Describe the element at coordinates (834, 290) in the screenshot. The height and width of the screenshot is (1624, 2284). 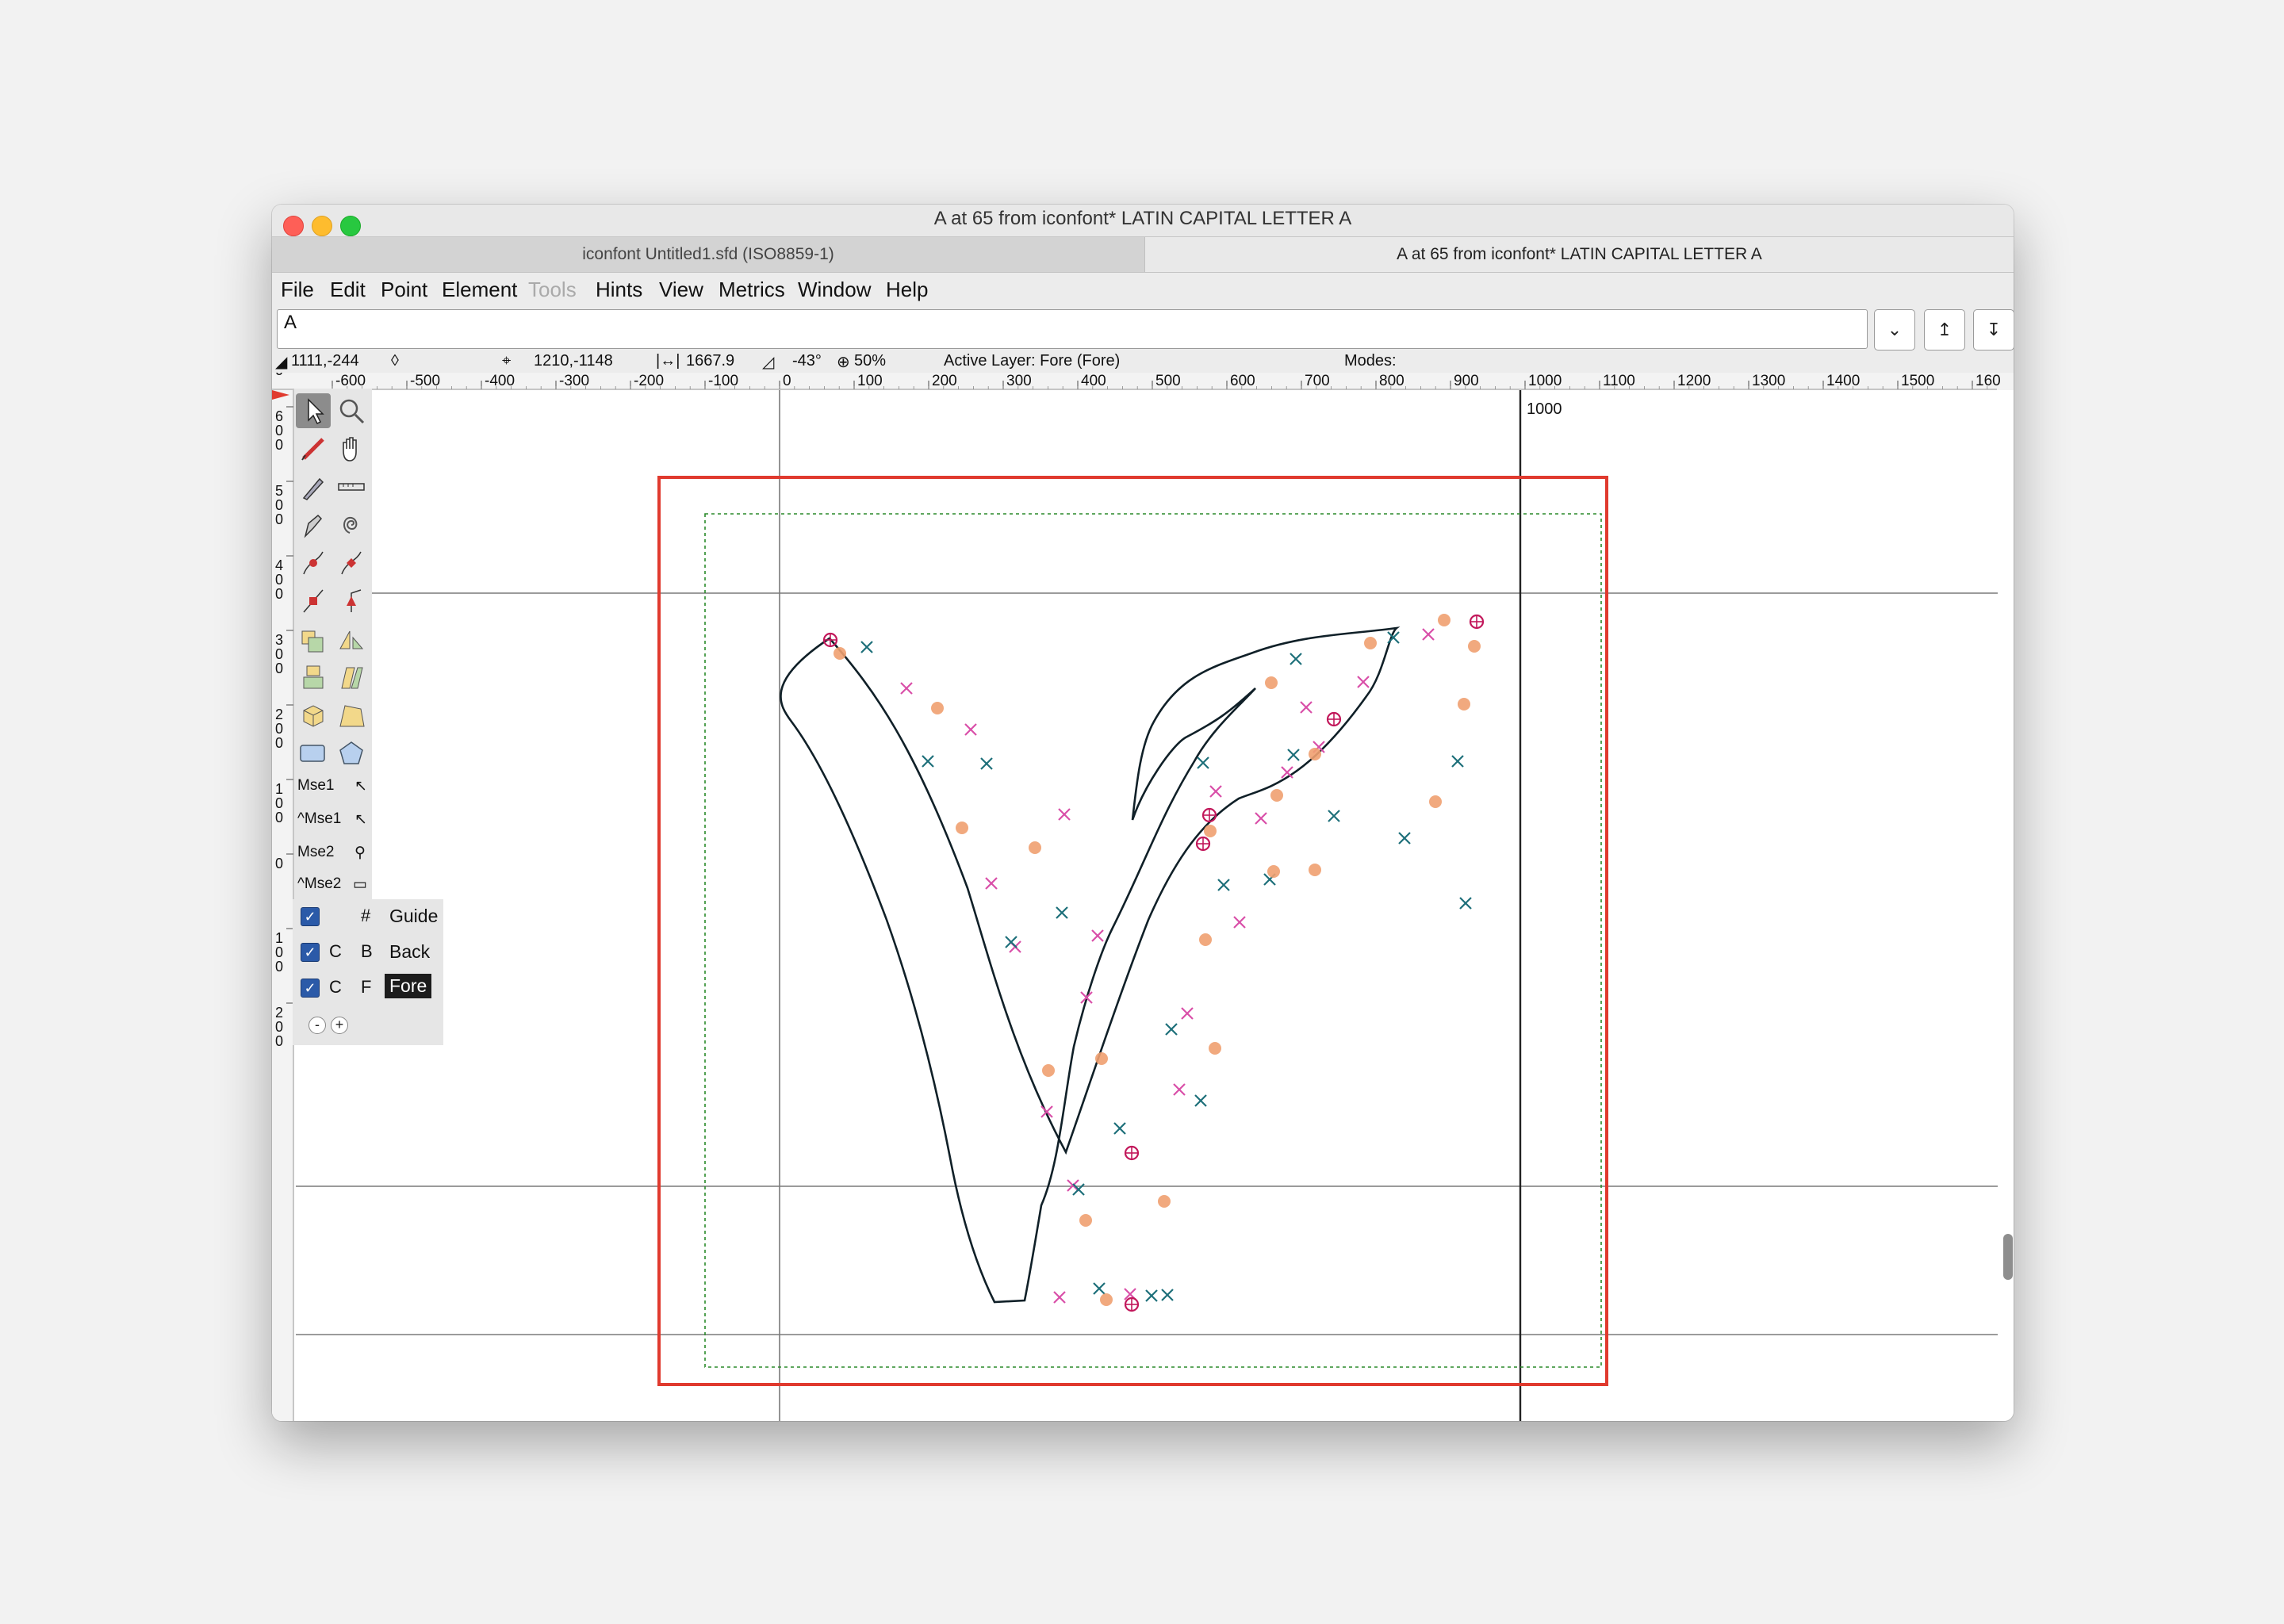
I see `menu-window: Window` at that location.